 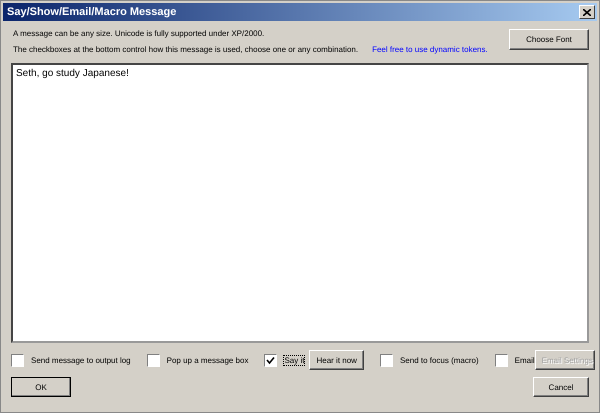 I want to click on info-text: The checkboxes at the bottom control how this message is used, choose one or any combination., so click(x=185, y=49).